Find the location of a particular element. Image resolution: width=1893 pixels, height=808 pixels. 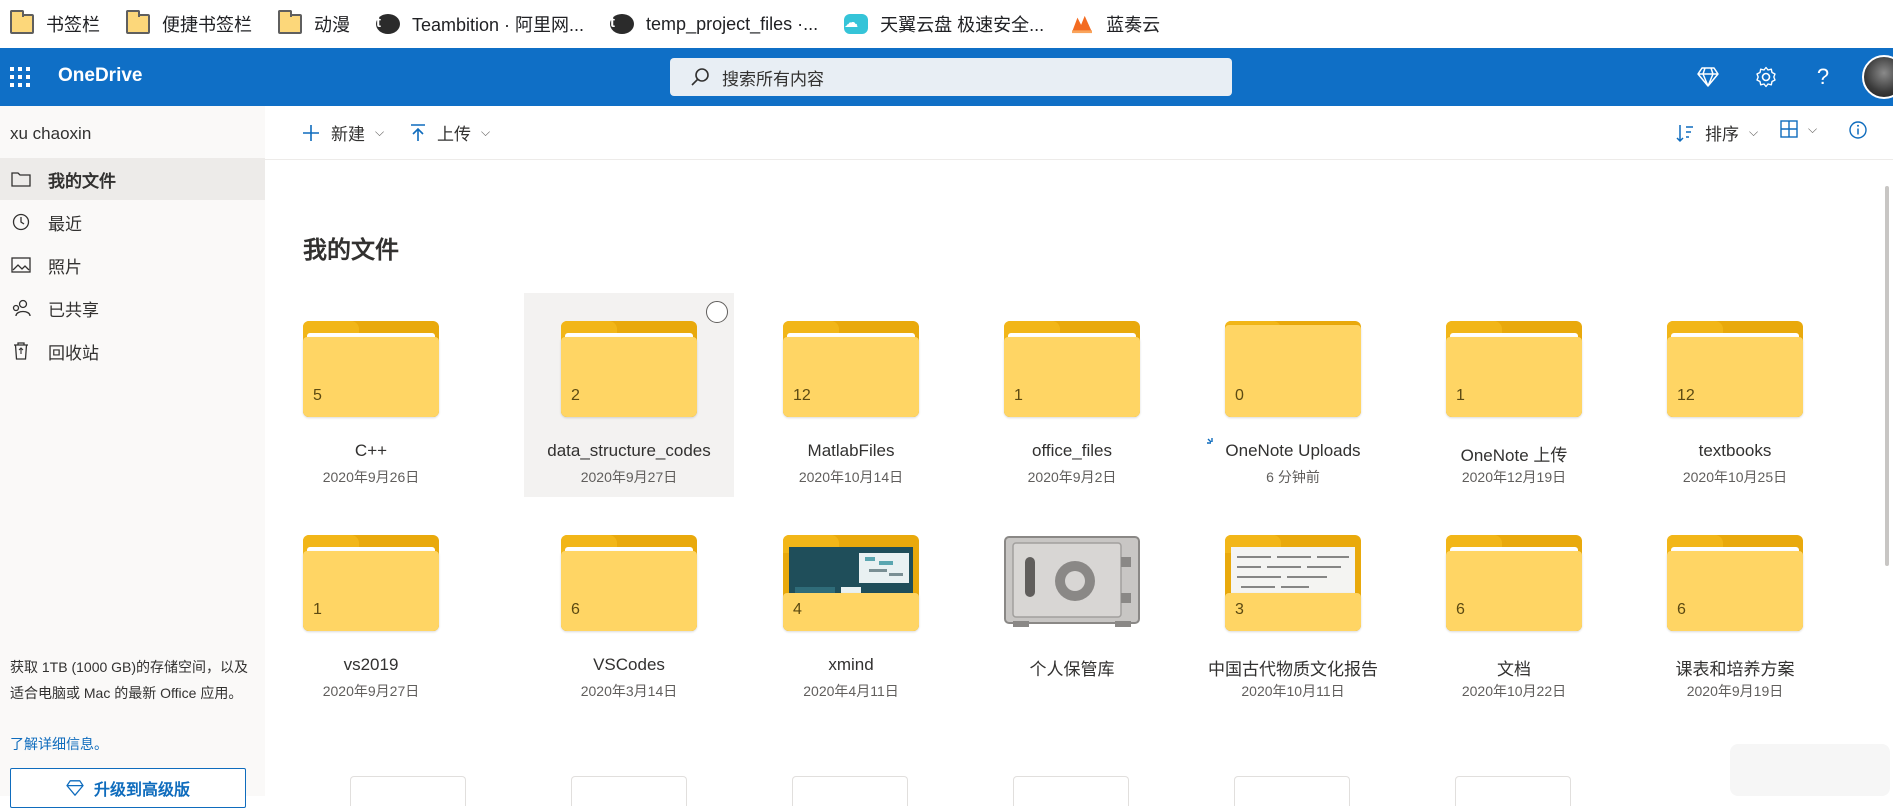

folder-tile-schedule-plan: 6 课表和培养方案 2020年9月19日 is located at coordinates (1735, 609).